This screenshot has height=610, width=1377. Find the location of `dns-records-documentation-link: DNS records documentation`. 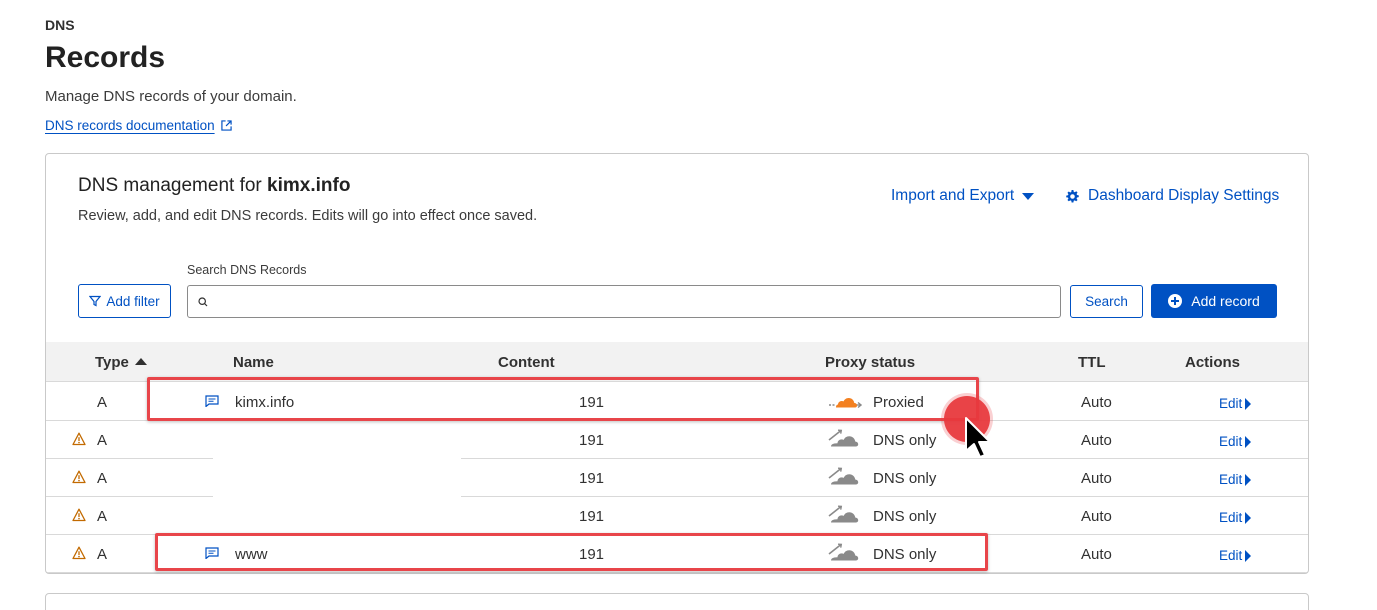

dns-records-documentation-link: DNS records documentation is located at coordinates (138, 125).